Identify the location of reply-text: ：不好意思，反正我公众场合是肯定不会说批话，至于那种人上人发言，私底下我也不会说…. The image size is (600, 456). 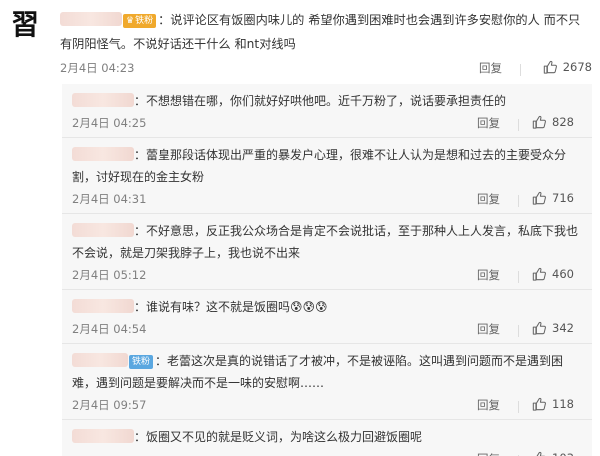
(325, 242).